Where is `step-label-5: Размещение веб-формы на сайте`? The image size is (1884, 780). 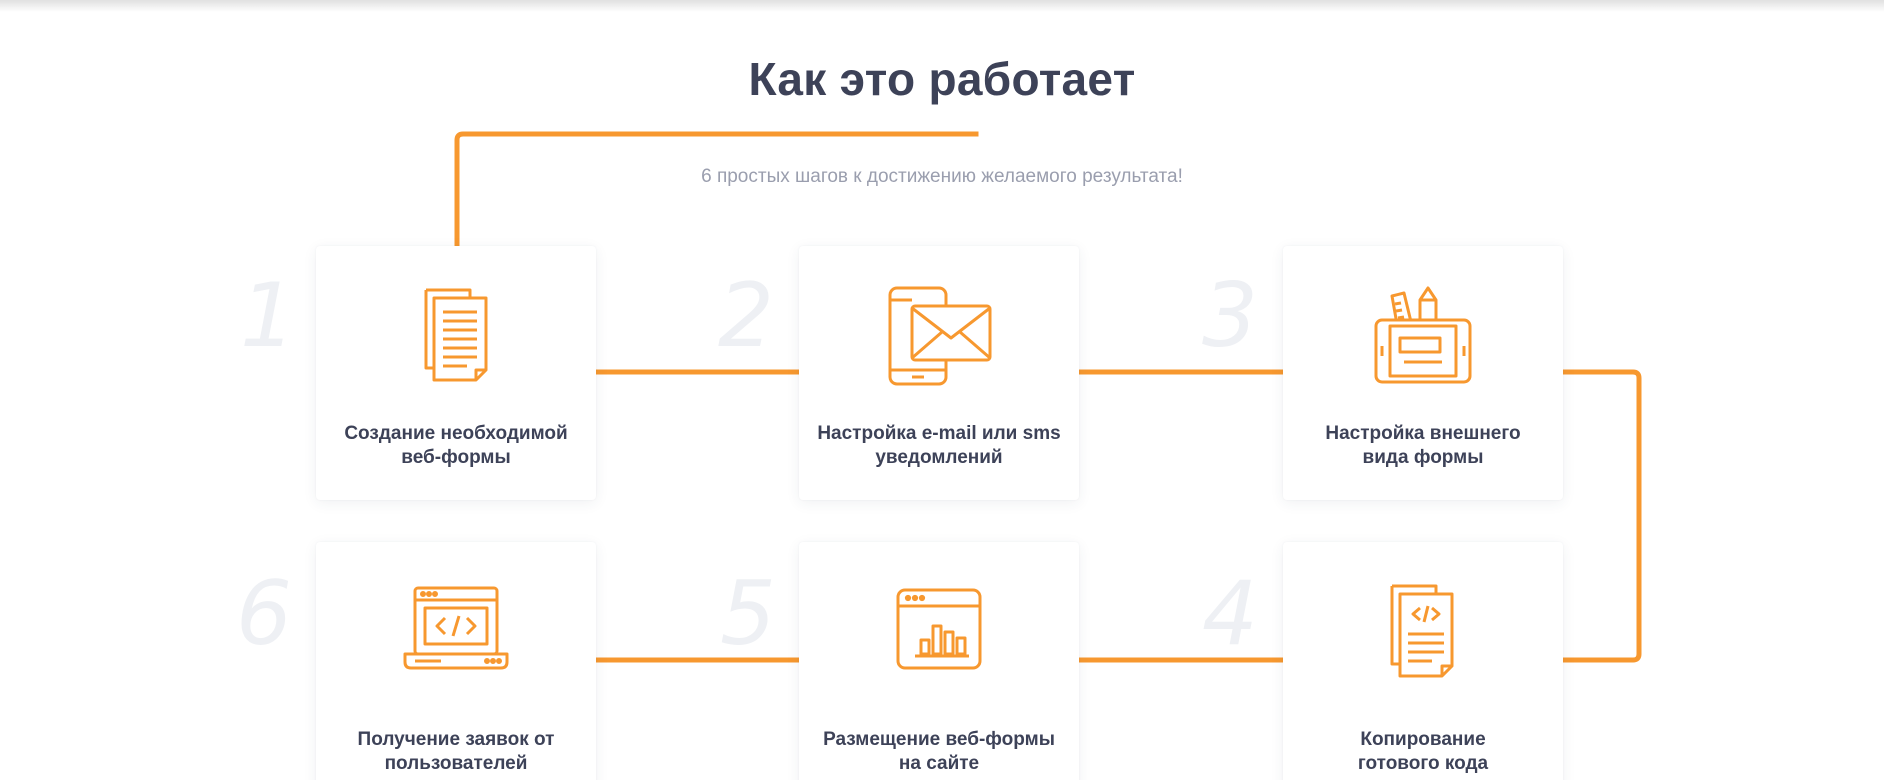
step-label-5: Размещение веб-формы на сайте is located at coordinates (939, 751).